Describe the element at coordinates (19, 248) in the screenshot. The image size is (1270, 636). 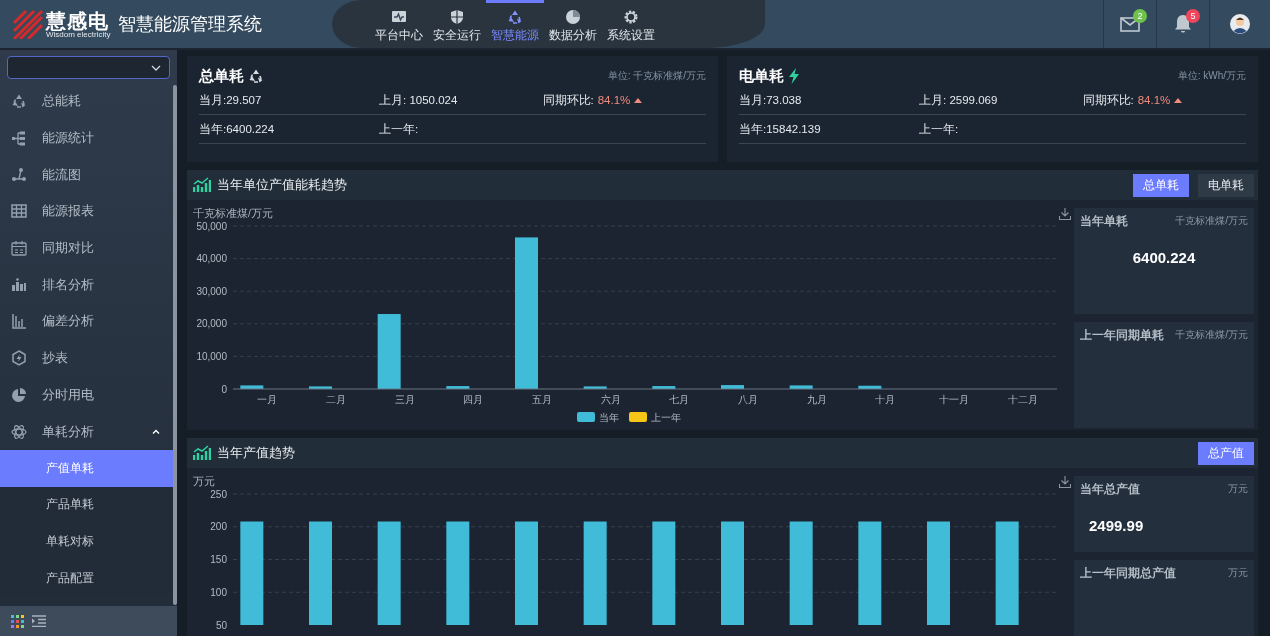
I see `calendar-icon` at that location.